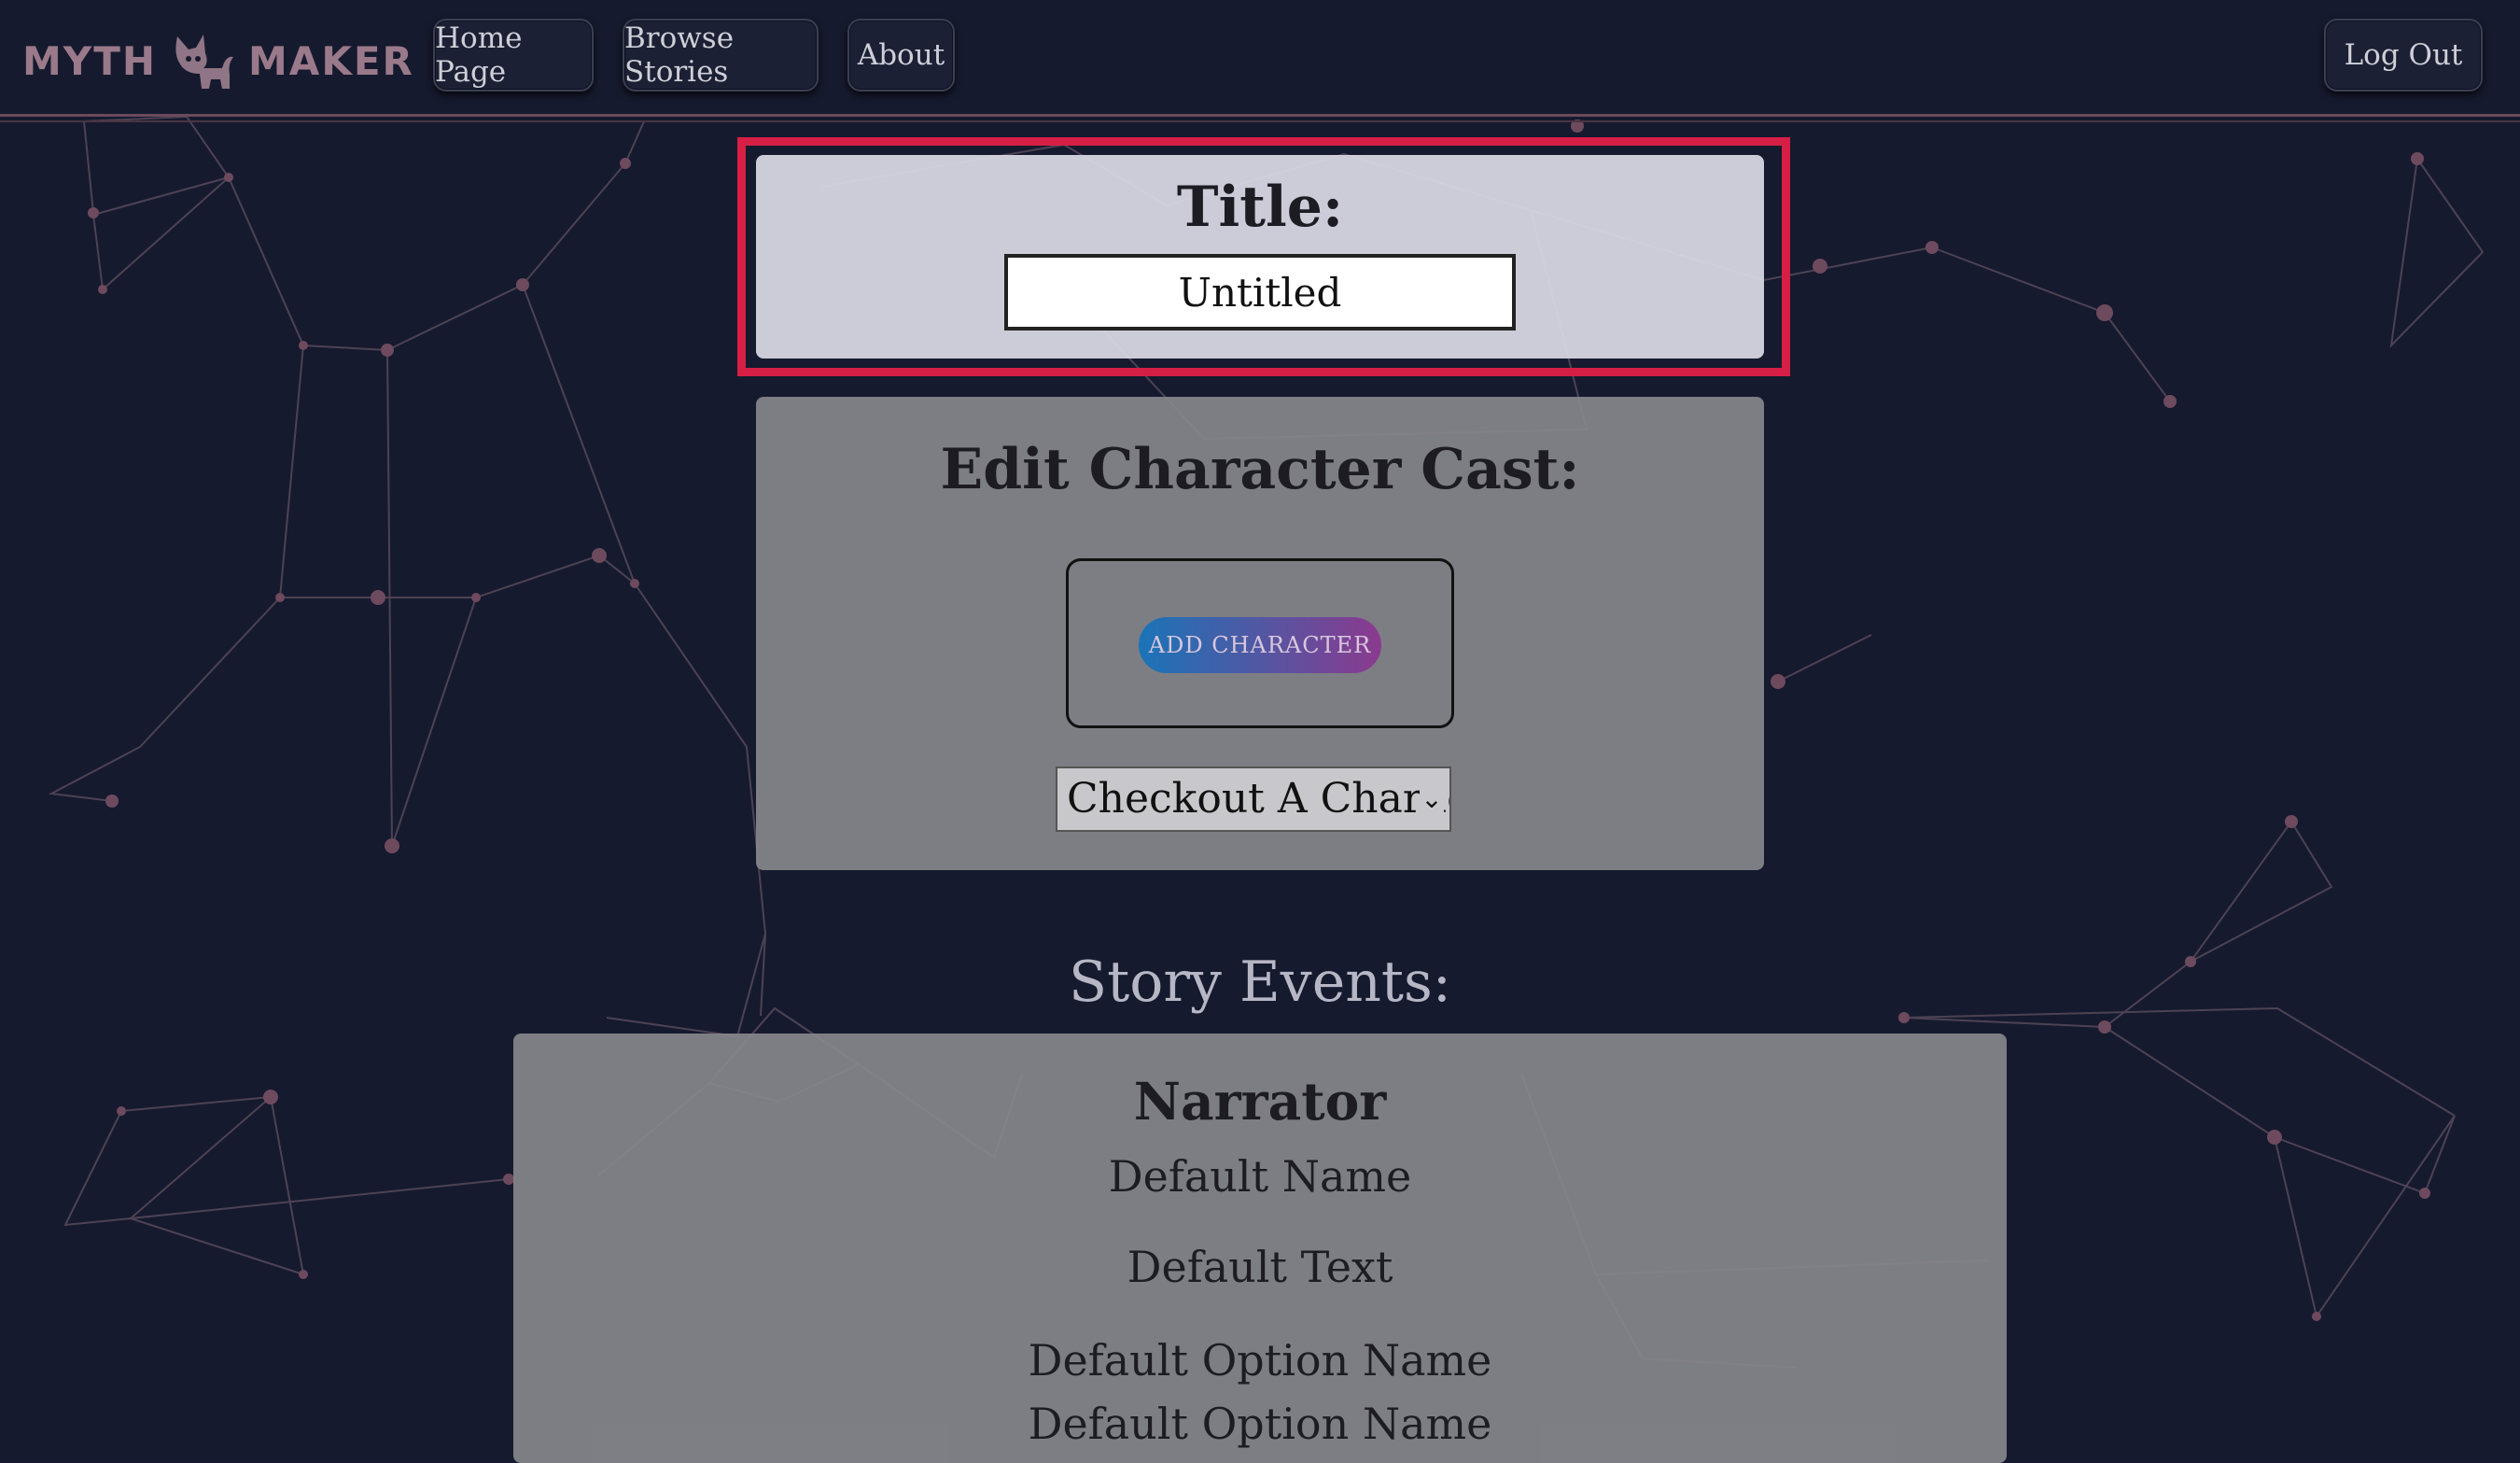 The width and height of the screenshot is (2520, 1463). I want to click on about-button: About, so click(901, 55).